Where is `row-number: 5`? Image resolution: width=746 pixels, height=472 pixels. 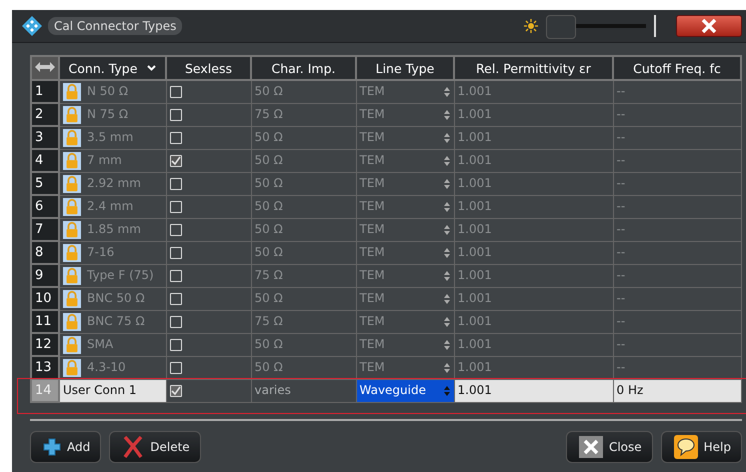
row-number: 5 is located at coordinates (45, 183).